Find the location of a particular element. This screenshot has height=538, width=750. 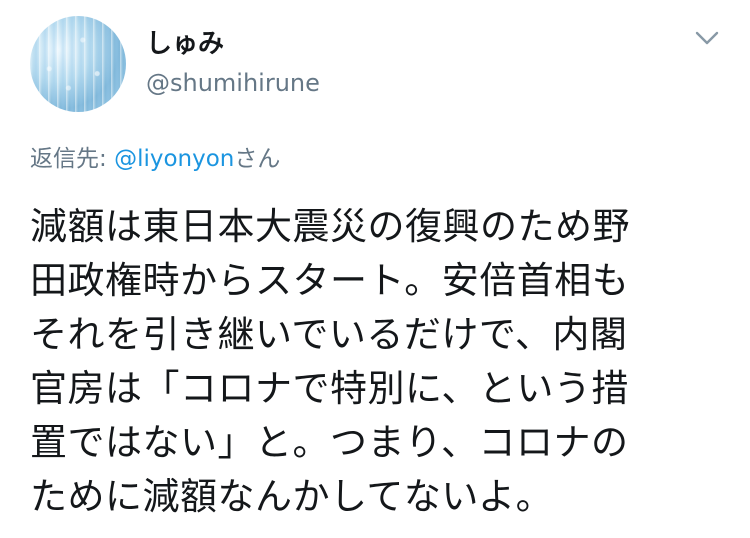

tweet-text-line: それを引き継いでいるだけで、内閣 is located at coordinates (329, 334).